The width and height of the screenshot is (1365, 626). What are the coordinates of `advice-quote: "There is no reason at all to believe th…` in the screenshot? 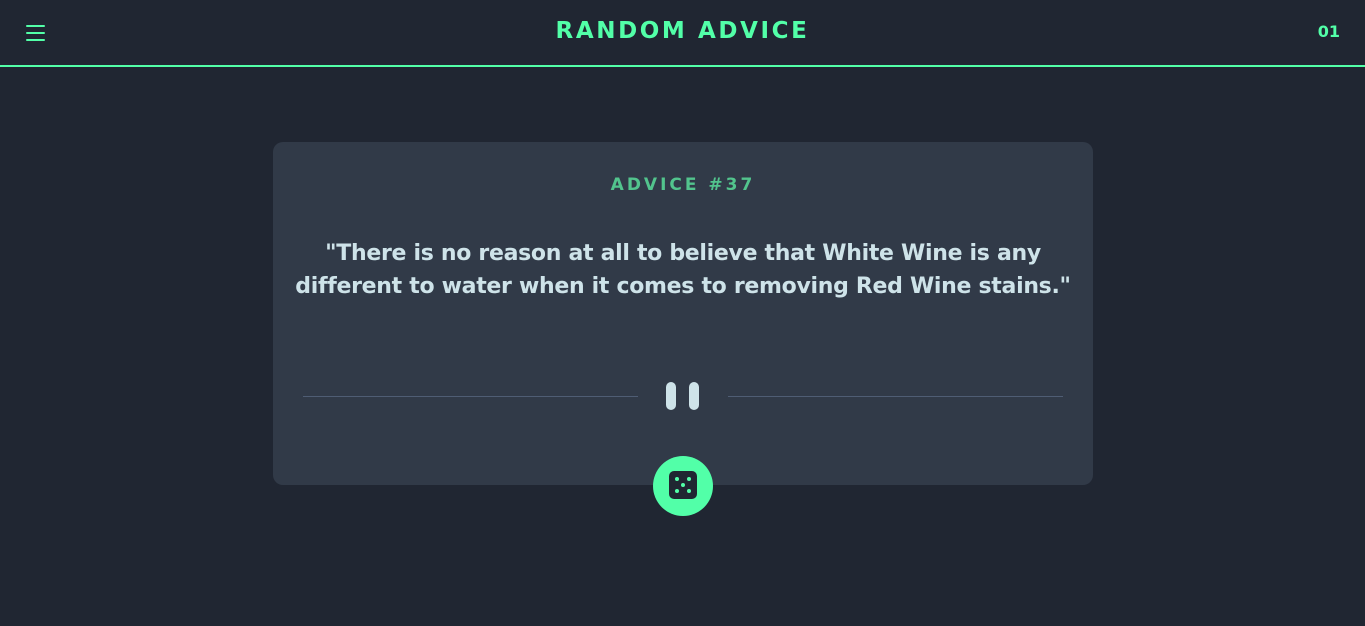 It's located at (683, 270).